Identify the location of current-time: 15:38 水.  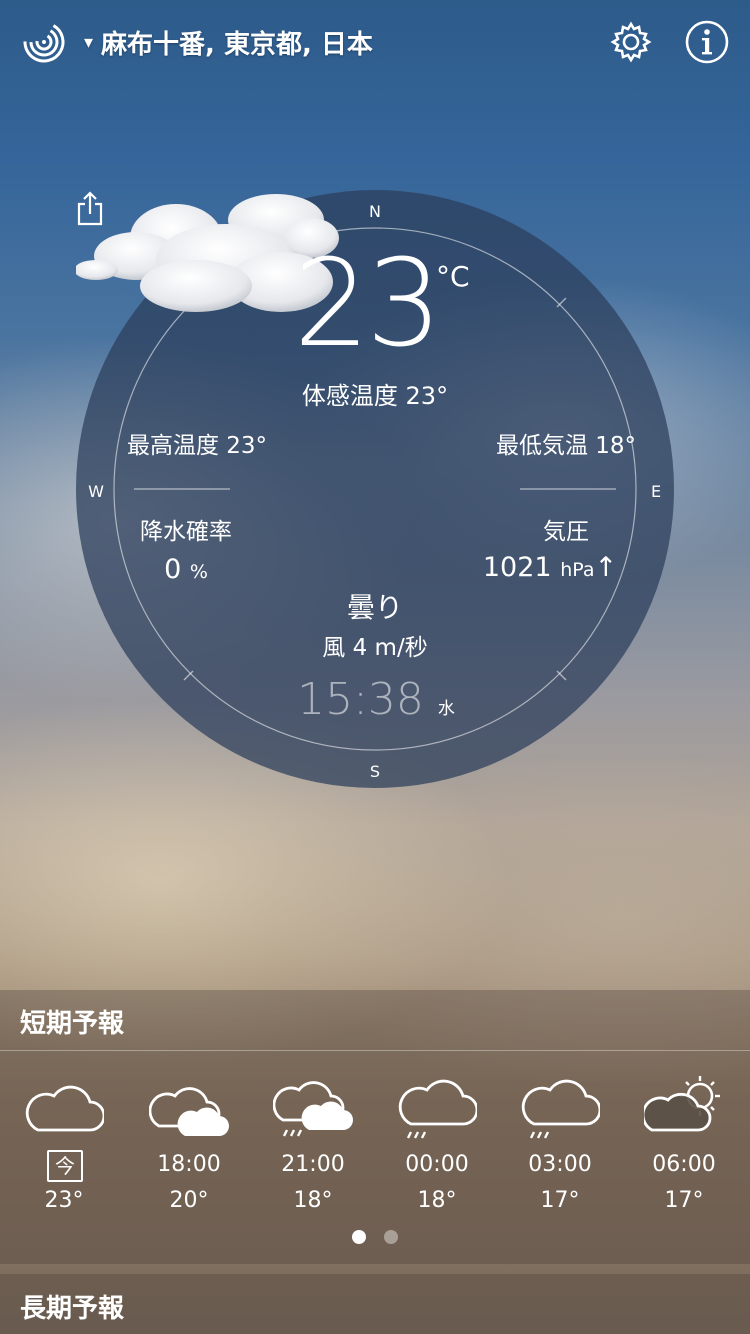
(376, 699).